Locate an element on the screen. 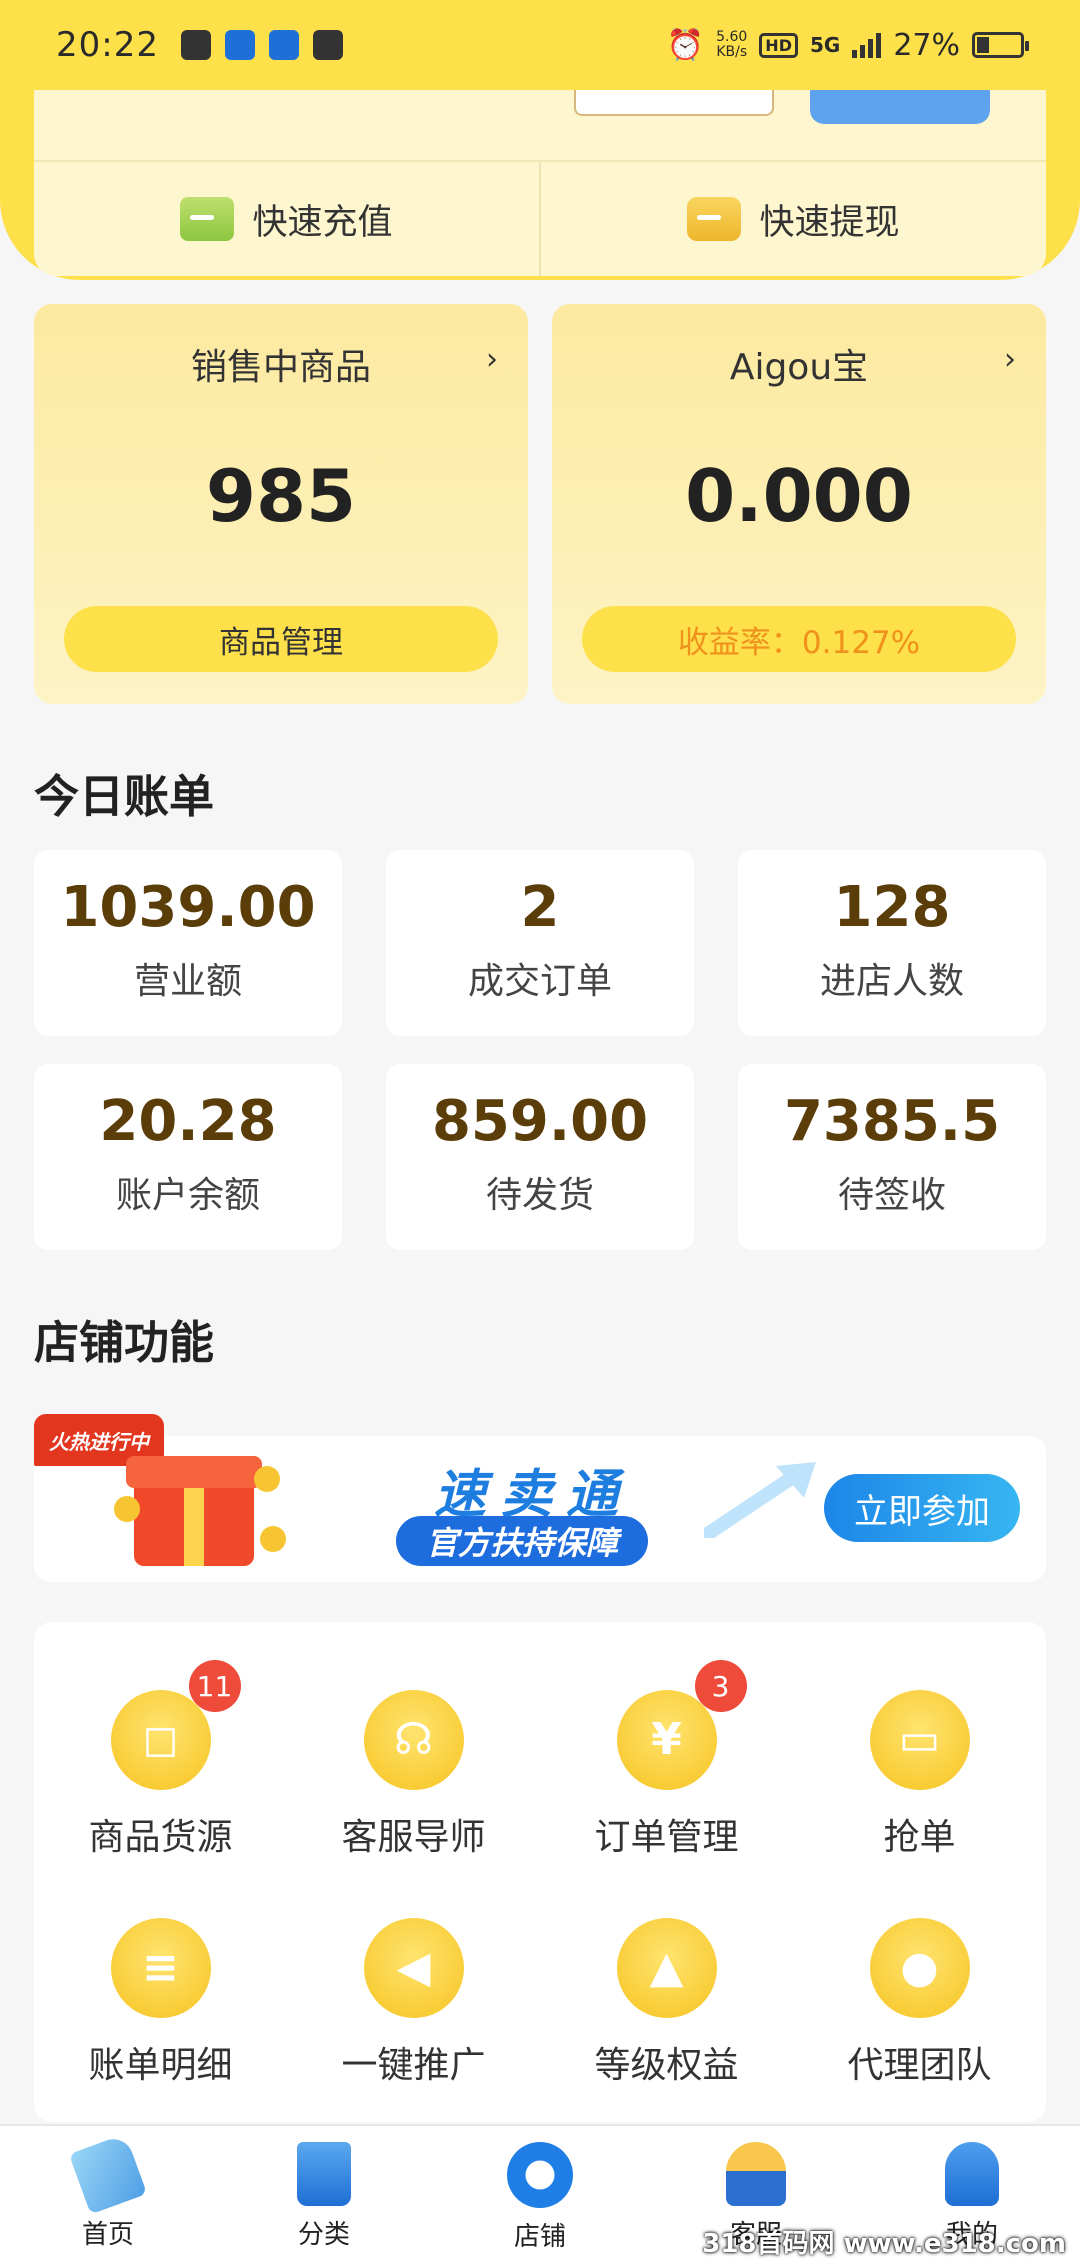 The height and width of the screenshot is (2264, 1080). team-icon: ● is located at coordinates (919, 1967).